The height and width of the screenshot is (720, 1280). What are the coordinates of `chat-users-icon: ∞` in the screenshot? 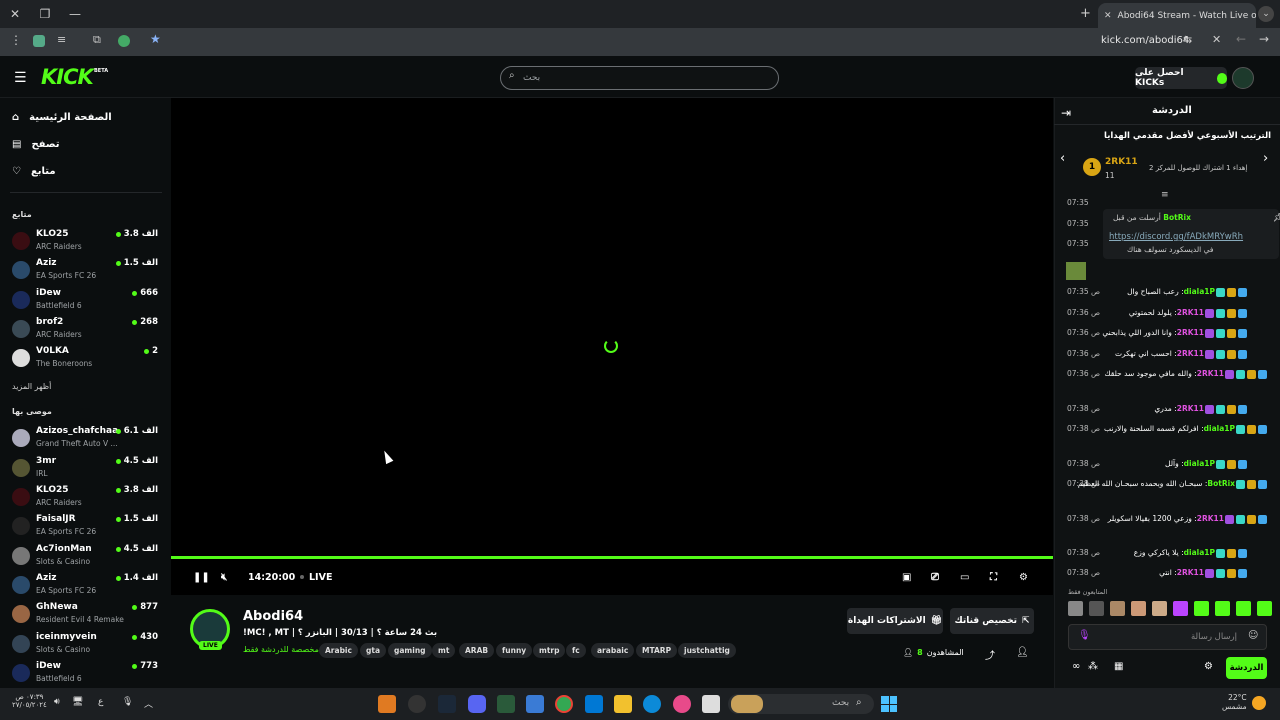 It's located at (1076, 666).